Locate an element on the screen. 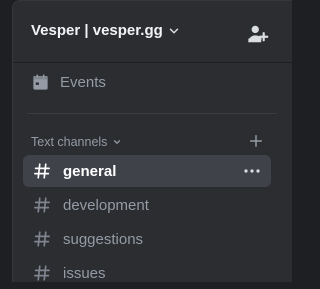 The width and height of the screenshot is (320, 289). plus-icon is located at coordinates (256, 141).